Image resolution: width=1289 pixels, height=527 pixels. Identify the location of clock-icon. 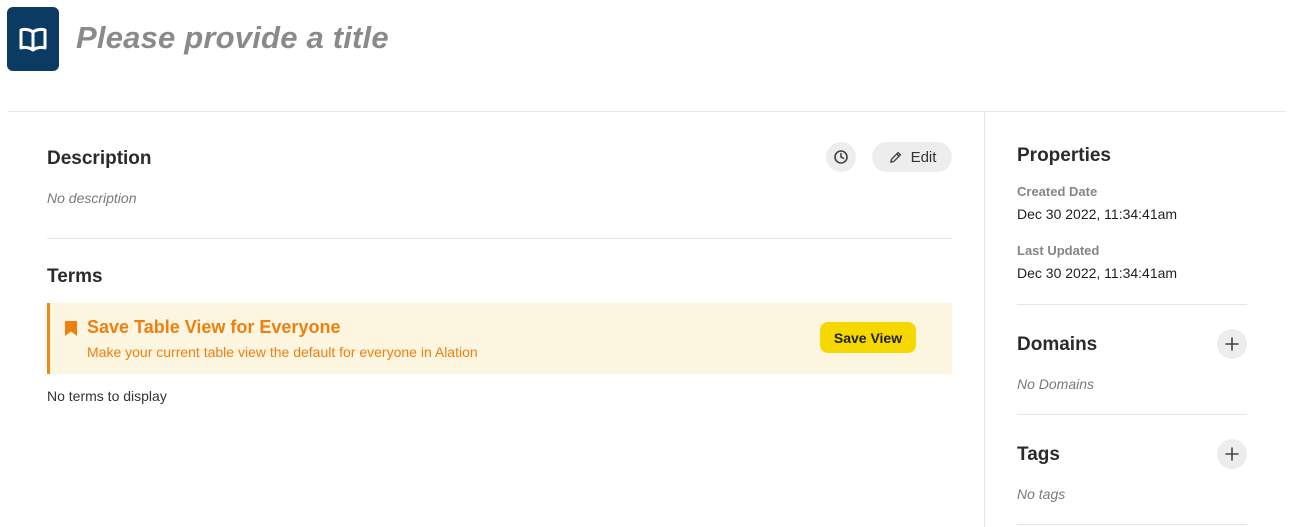
(841, 157).